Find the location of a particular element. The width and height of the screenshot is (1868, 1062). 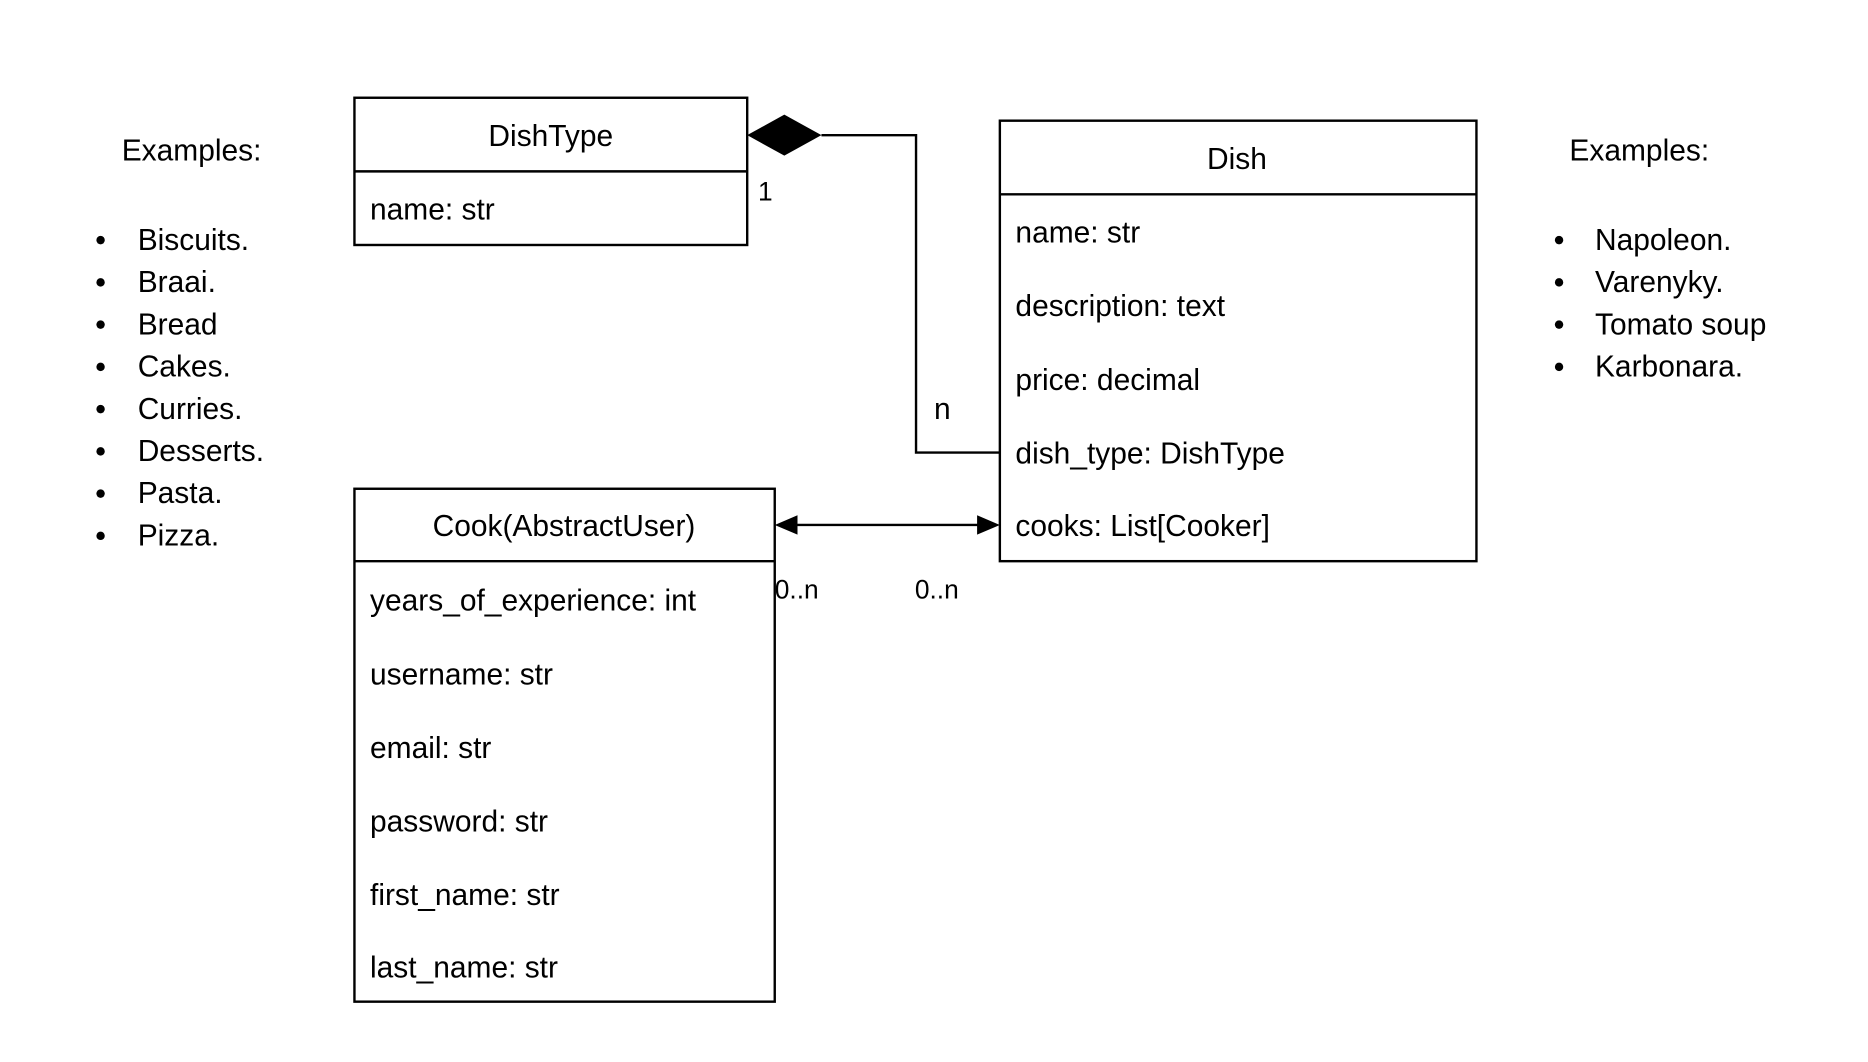

dish-box is located at coordinates (1238, 341).